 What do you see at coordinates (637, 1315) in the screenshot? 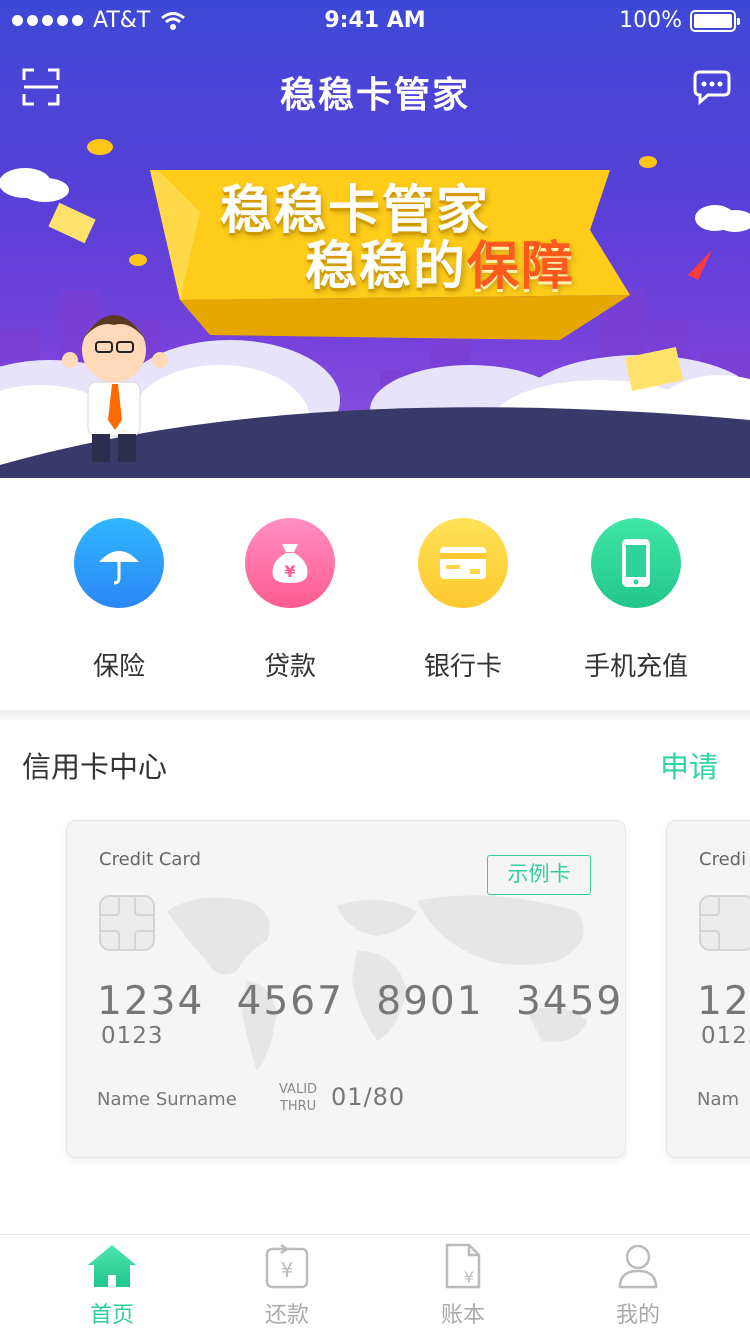
I see `tab-label: 我的` at bounding box center [637, 1315].